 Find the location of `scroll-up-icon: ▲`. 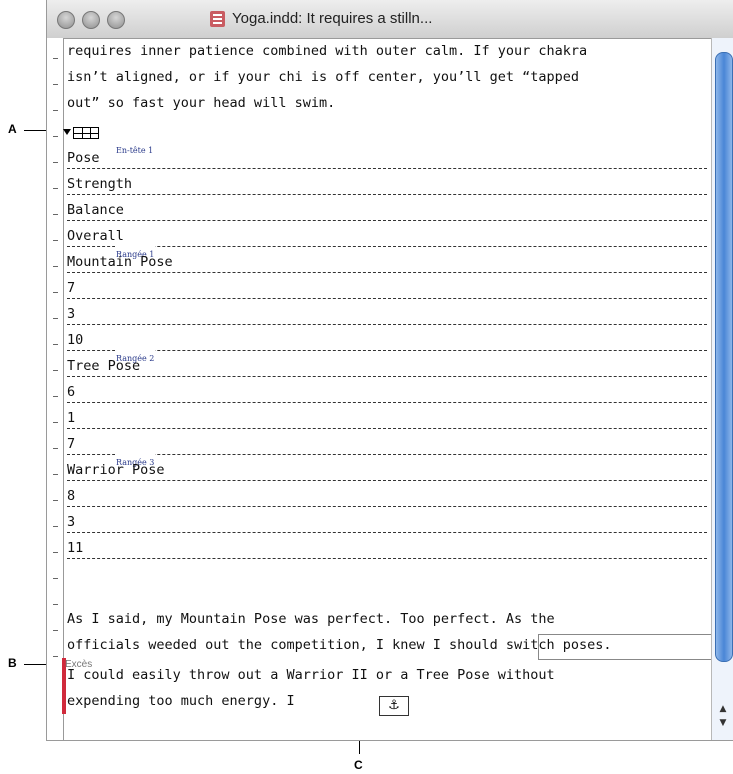

scroll-up-icon: ▲ is located at coordinates (723, 709).